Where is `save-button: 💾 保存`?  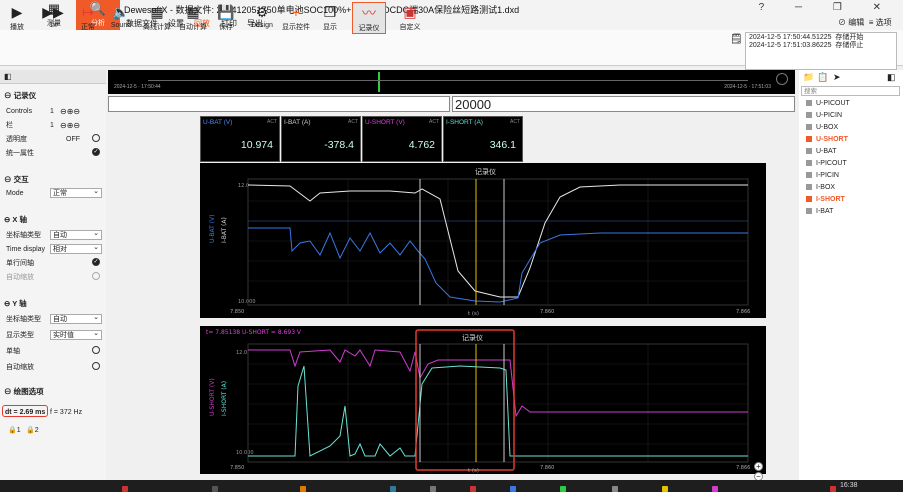 save-button: 💾 保存 is located at coordinates (226, 17).